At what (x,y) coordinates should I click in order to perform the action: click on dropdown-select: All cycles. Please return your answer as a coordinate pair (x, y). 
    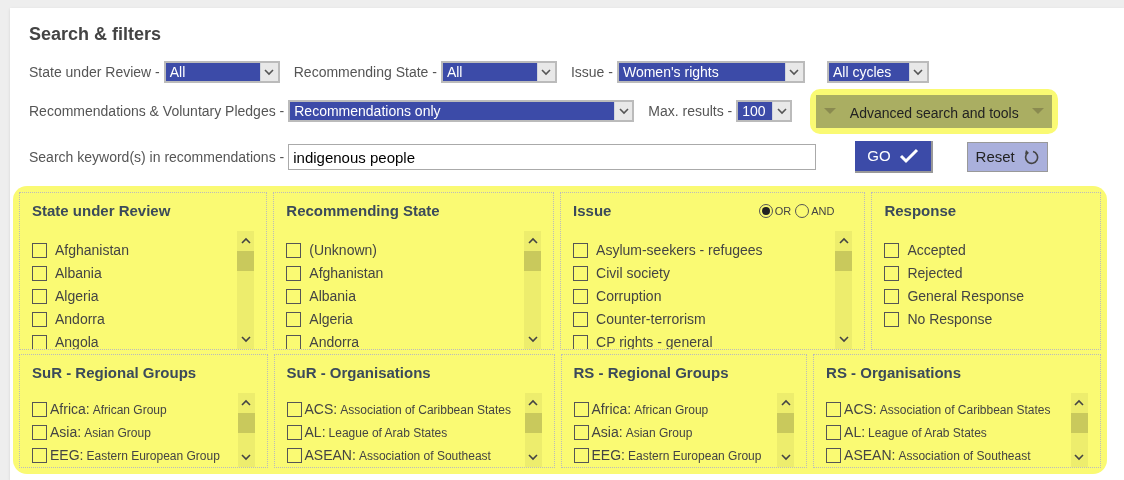
    Looking at the image, I should click on (877, 72).